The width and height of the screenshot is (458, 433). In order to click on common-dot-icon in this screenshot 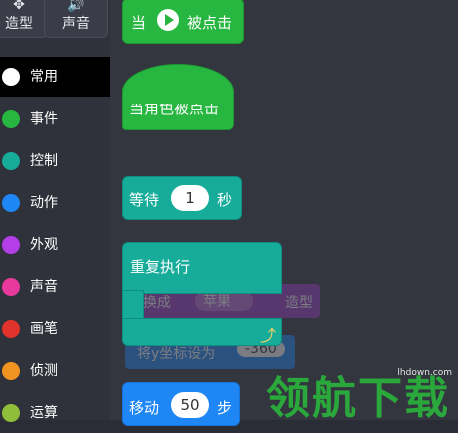, I will do `click(11, 77)`.